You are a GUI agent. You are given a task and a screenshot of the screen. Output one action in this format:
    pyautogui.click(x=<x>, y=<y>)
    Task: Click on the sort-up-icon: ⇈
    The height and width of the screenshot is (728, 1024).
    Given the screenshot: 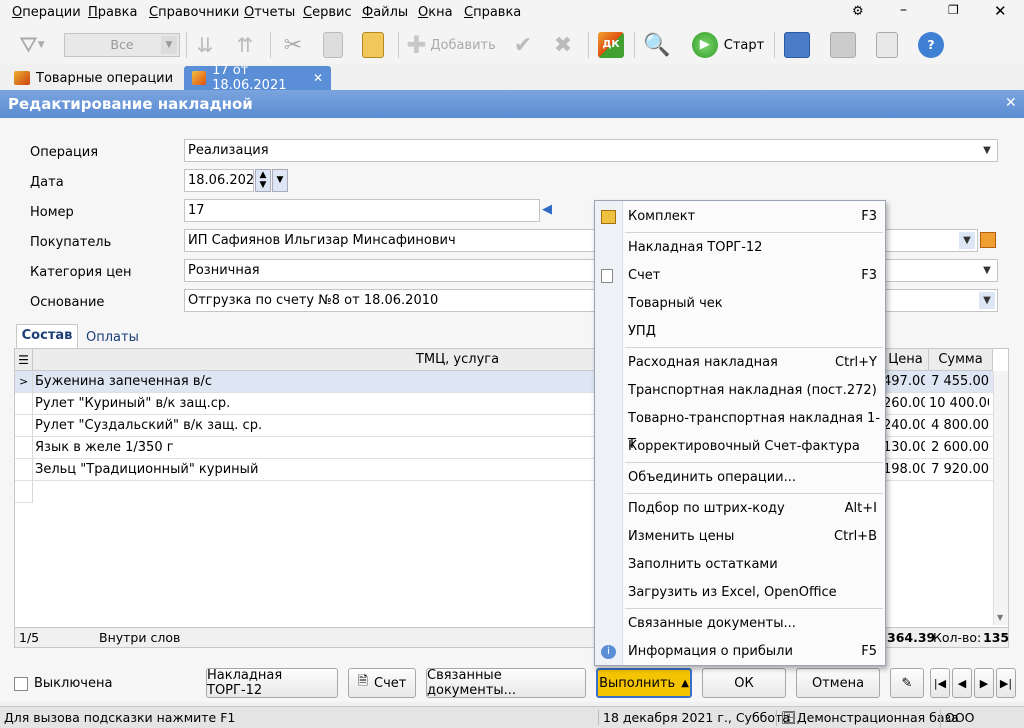 What is the action you would take?
    pyautogui.click(x=245, y=45)
    